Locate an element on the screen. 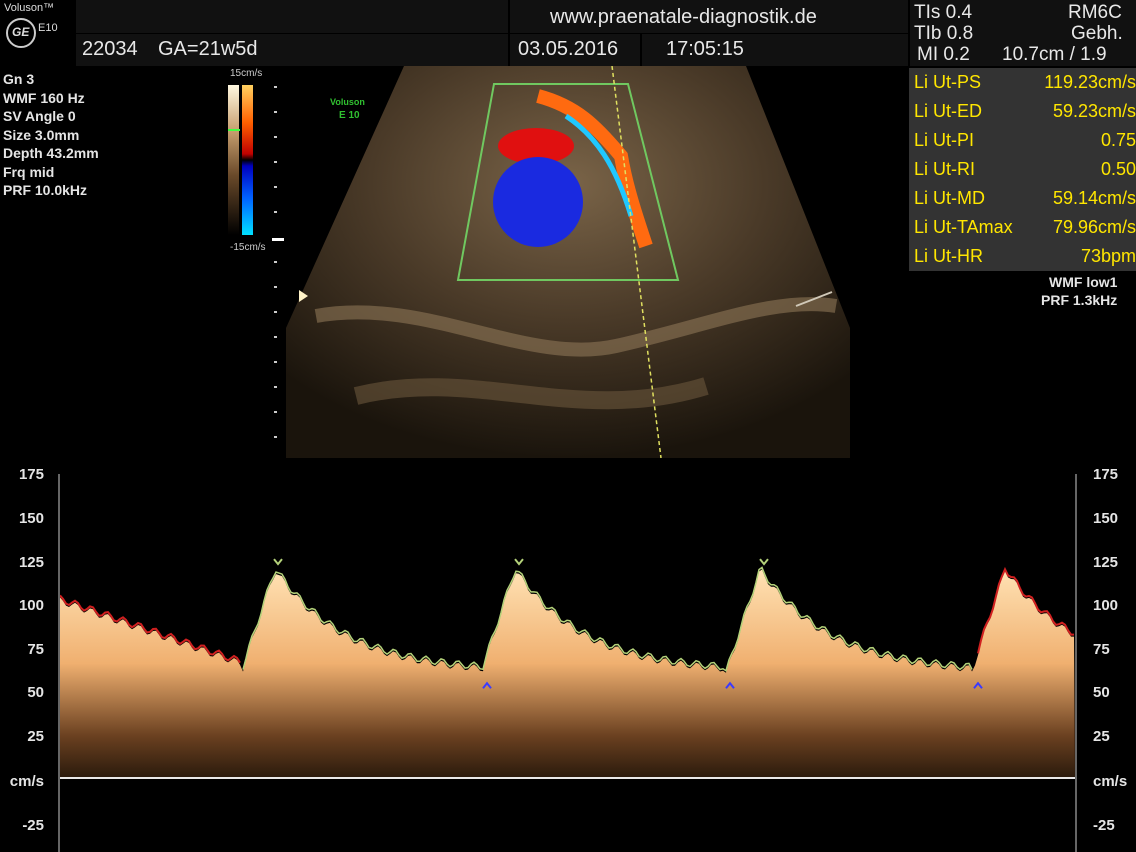  velocity-color-bar is located at coordinates (247, 160).